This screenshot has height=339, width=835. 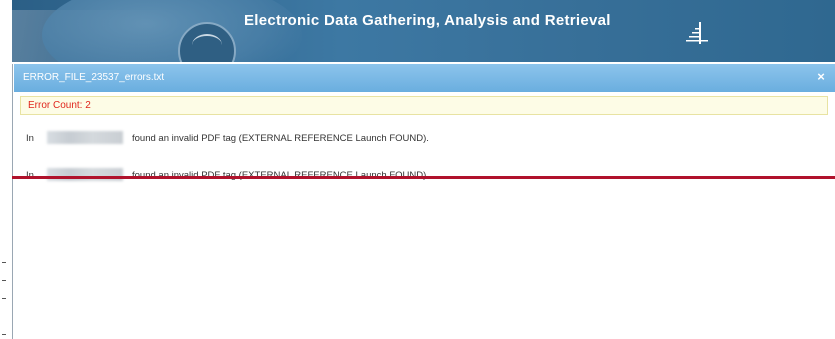 I want to click on dialog-titlebar: ERROR_FILE_23537_errors.txt ×, so click(x=424, y=78).